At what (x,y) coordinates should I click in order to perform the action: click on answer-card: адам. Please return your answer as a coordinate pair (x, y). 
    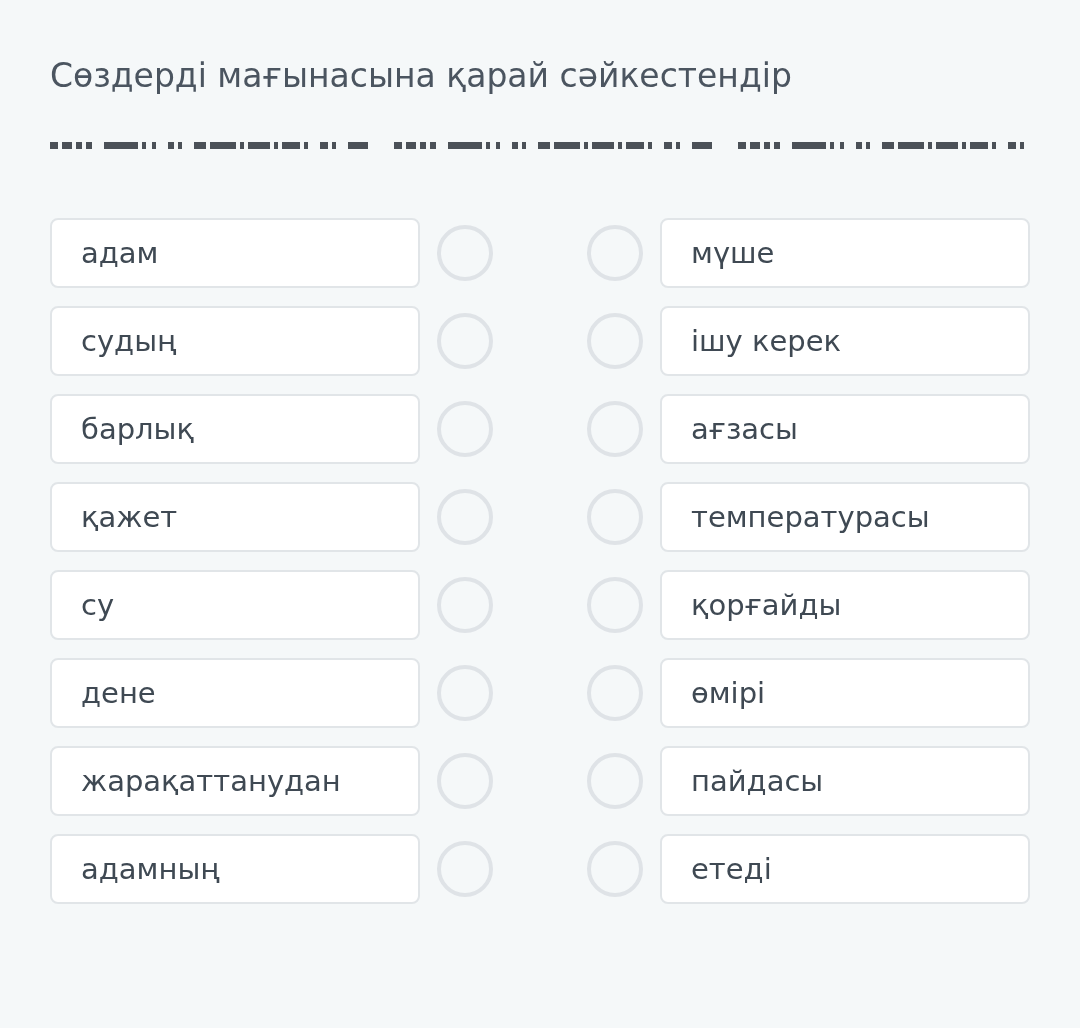
    Looking at the image, I should click on (235, 253).